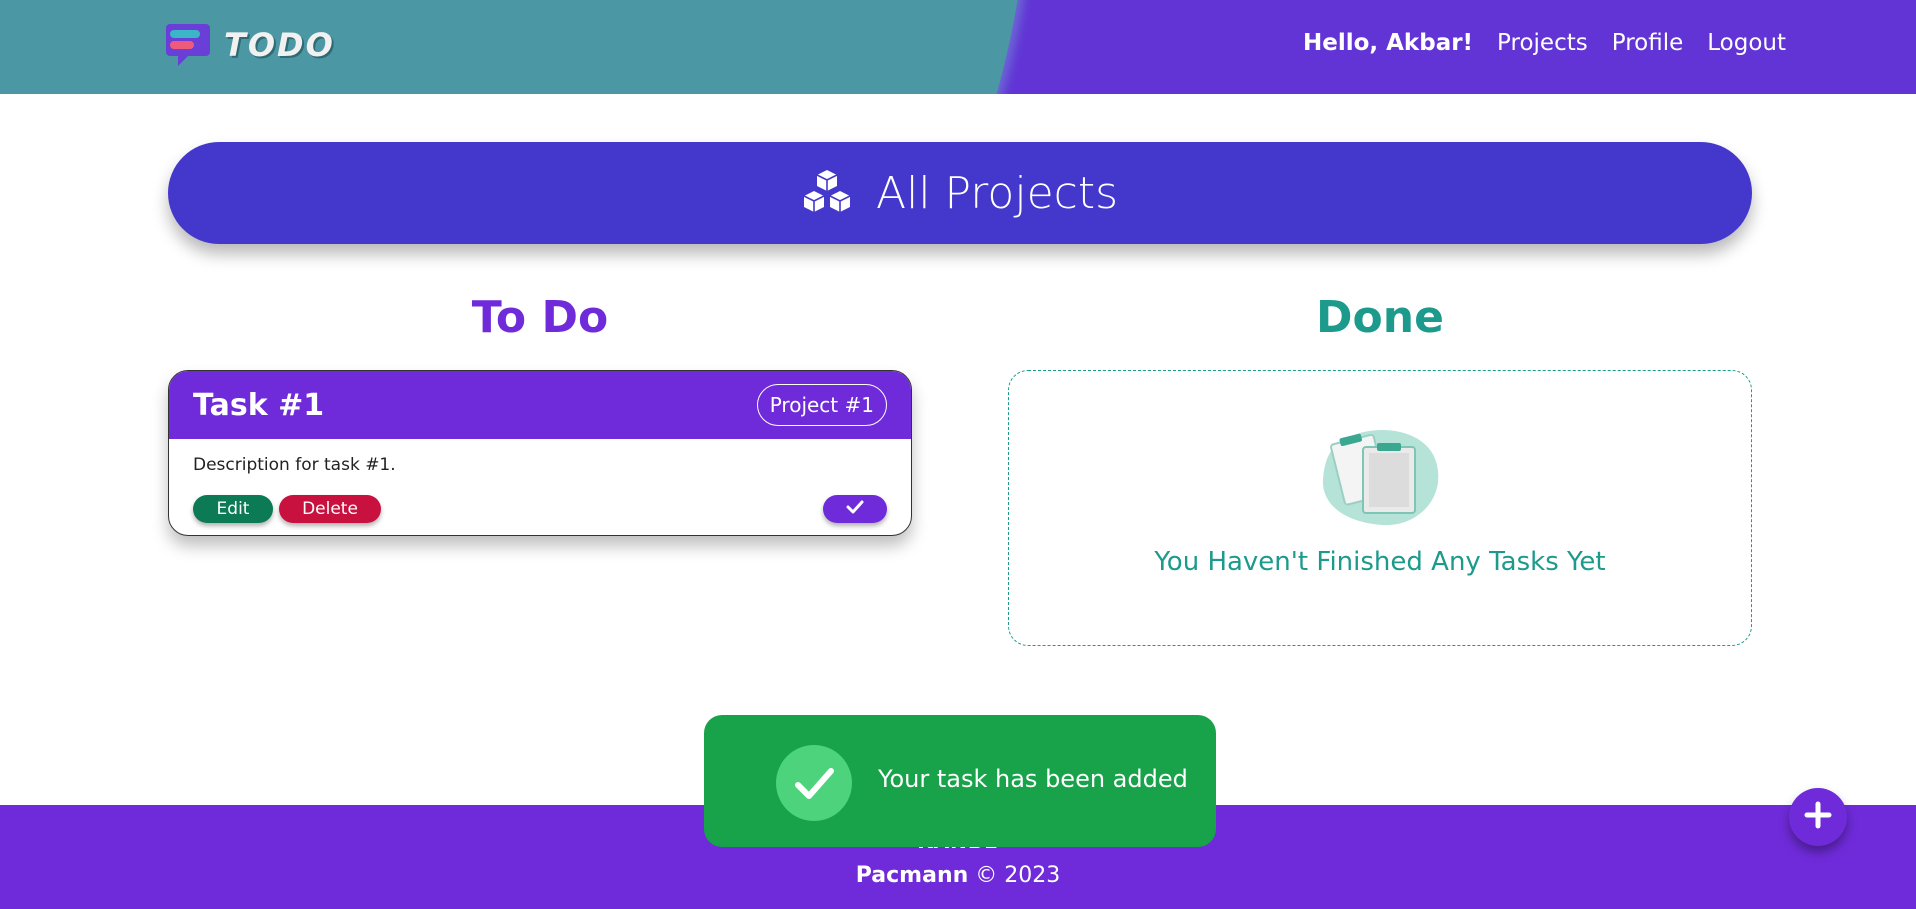  Describe the element at coordinates (540, 317) in the screenshot. I see `todo-column-title: To Do` at that location.